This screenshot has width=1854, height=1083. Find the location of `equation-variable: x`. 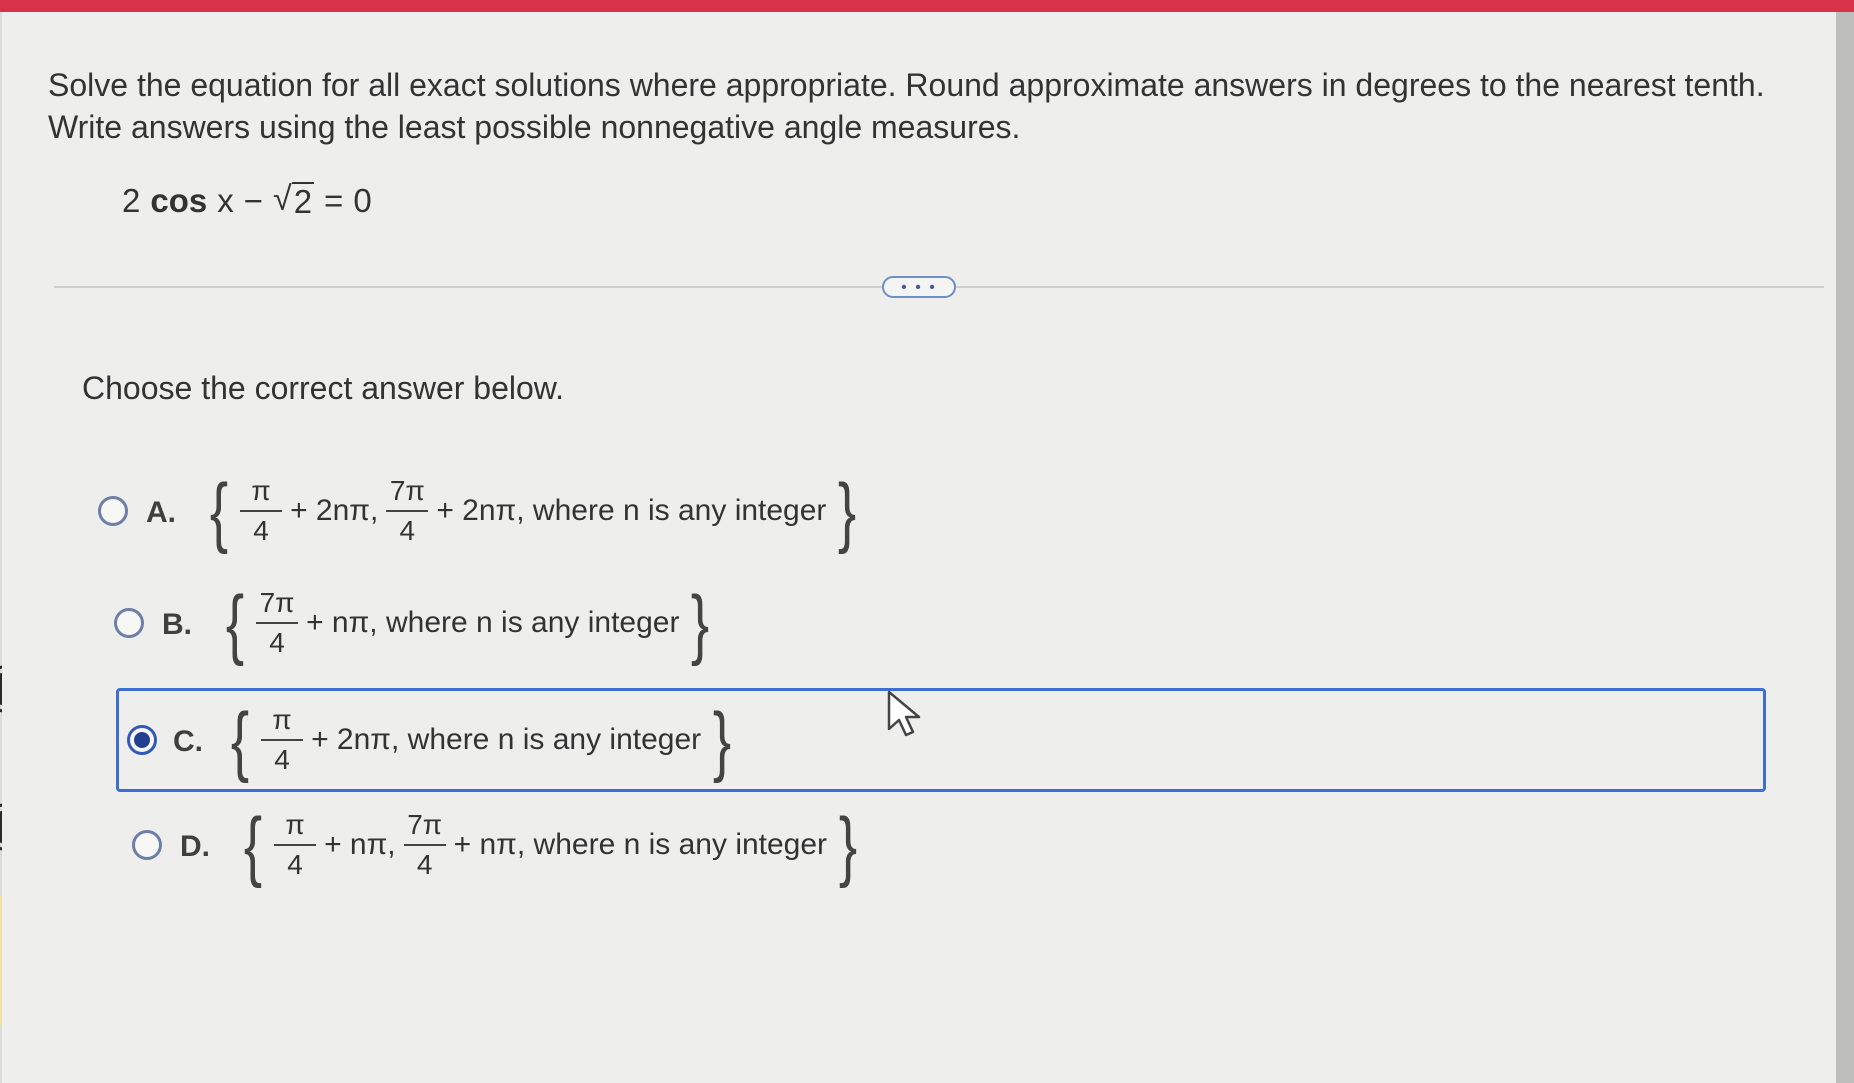

equation-variable: x is located at coordinates (225, 201).